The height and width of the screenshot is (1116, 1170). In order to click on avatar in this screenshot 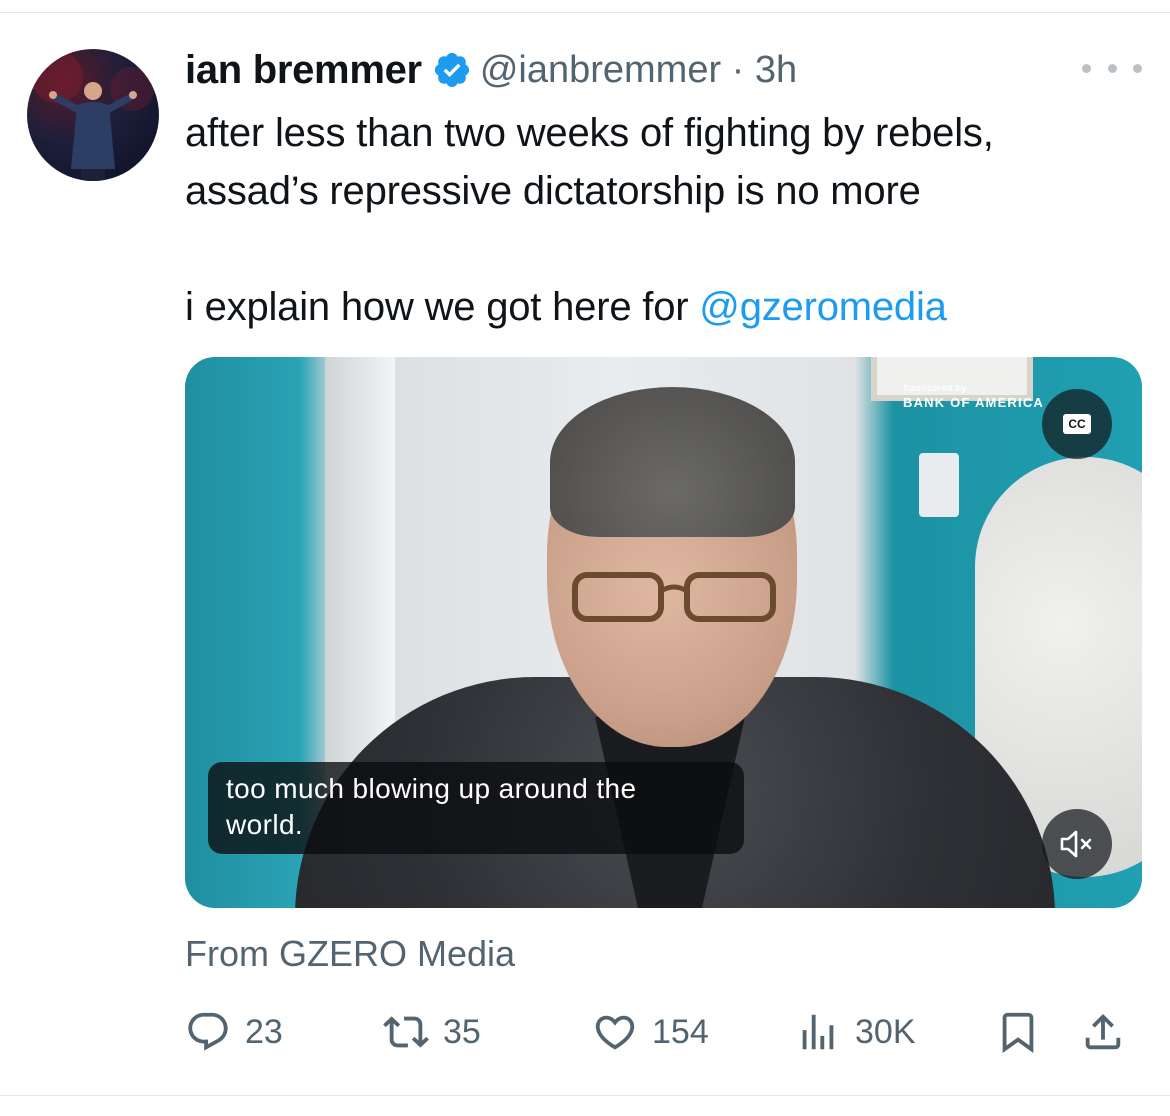, I will do `click(93, 115)`.